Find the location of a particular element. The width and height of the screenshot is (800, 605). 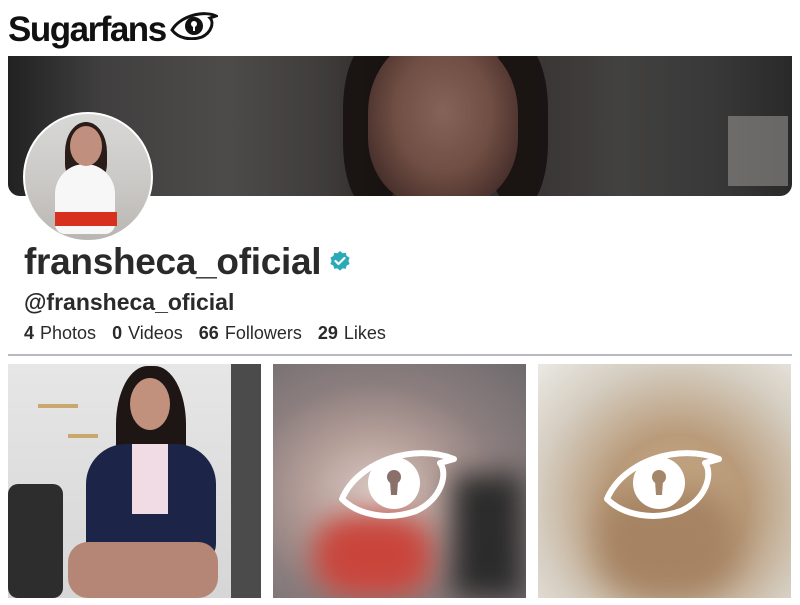

avatar is located at coordinates (88, 177).